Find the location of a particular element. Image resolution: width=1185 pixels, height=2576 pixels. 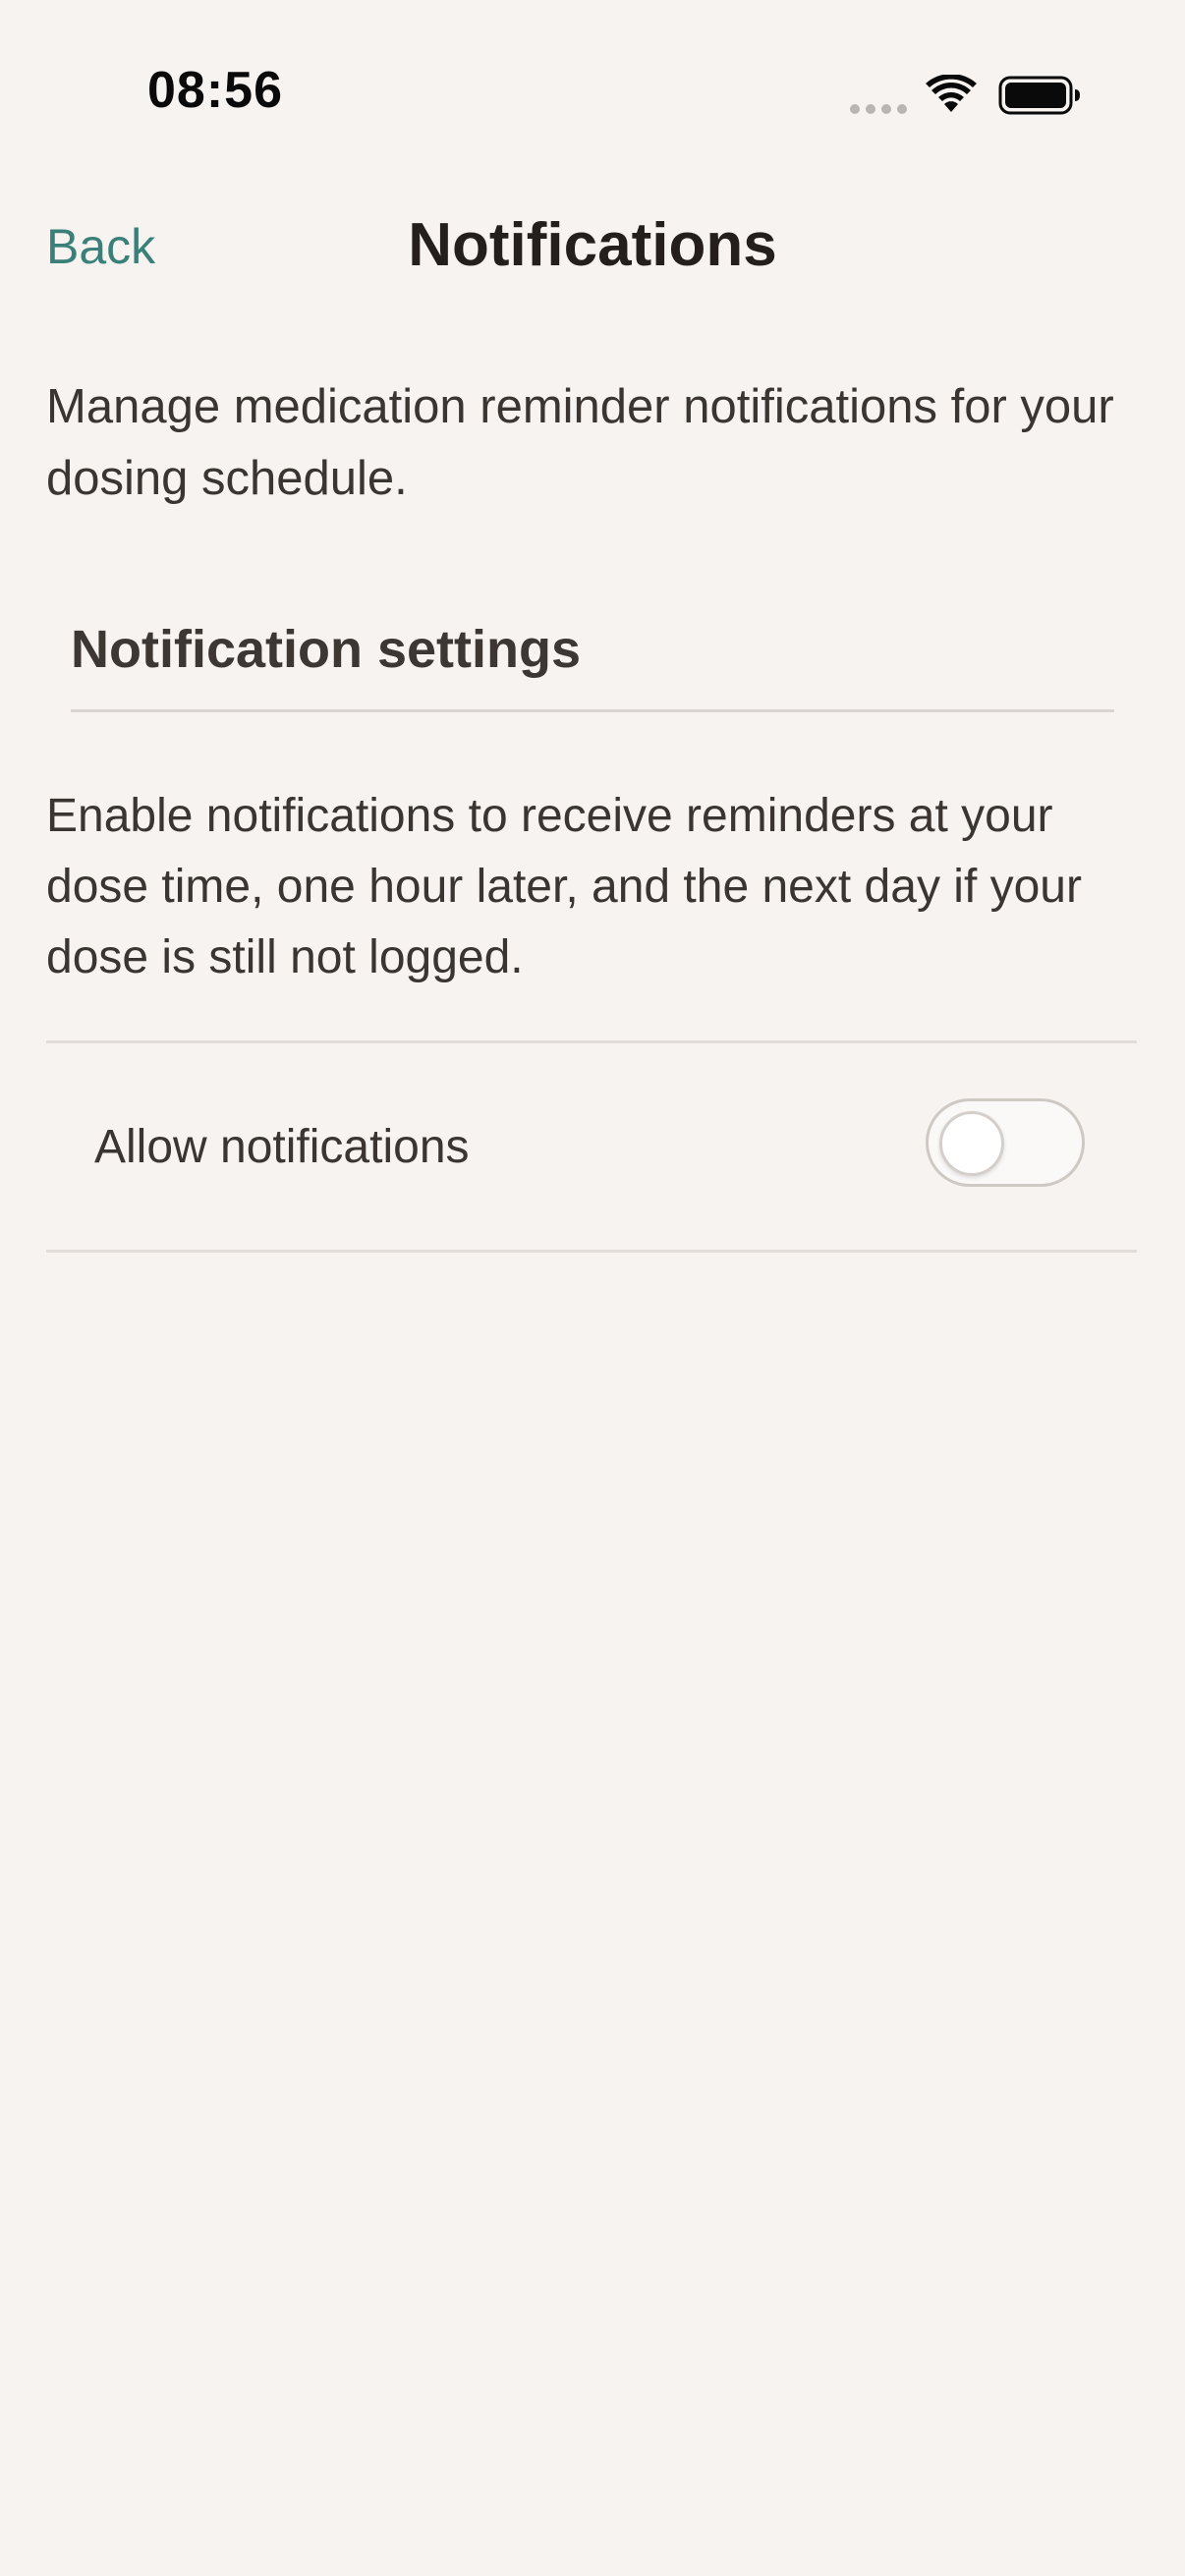

allow-notifications-row: Allow notifications is located at coordinates (592, 1146).